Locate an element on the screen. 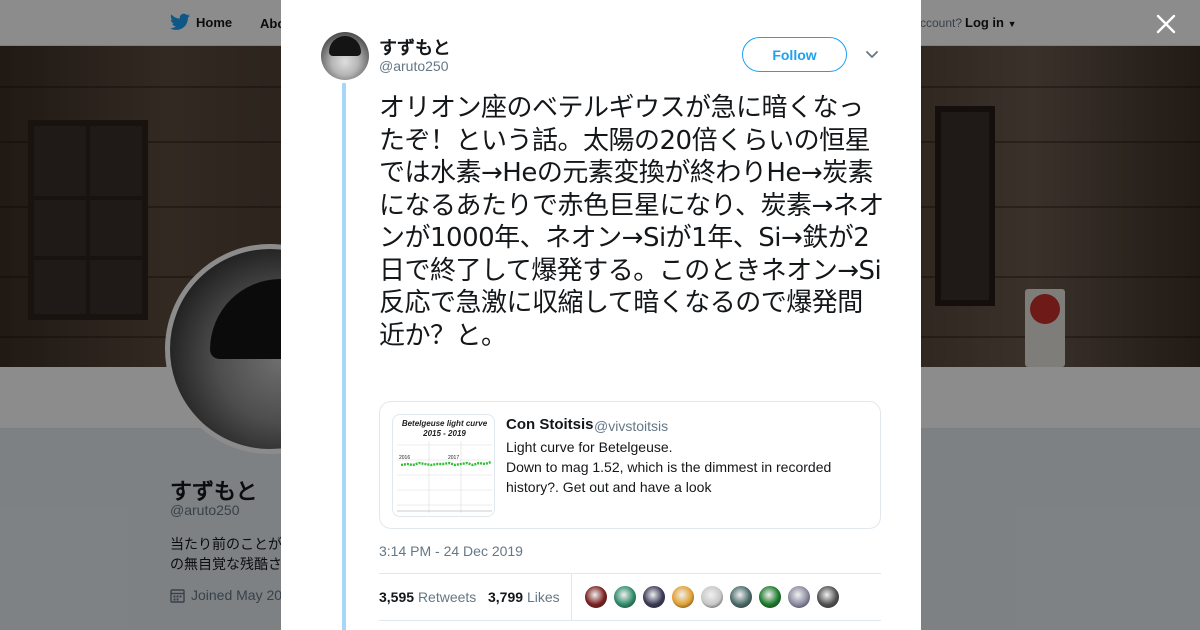 This screenshot has height=630, width=1200. close-button is located at coordinates (1166, 24).